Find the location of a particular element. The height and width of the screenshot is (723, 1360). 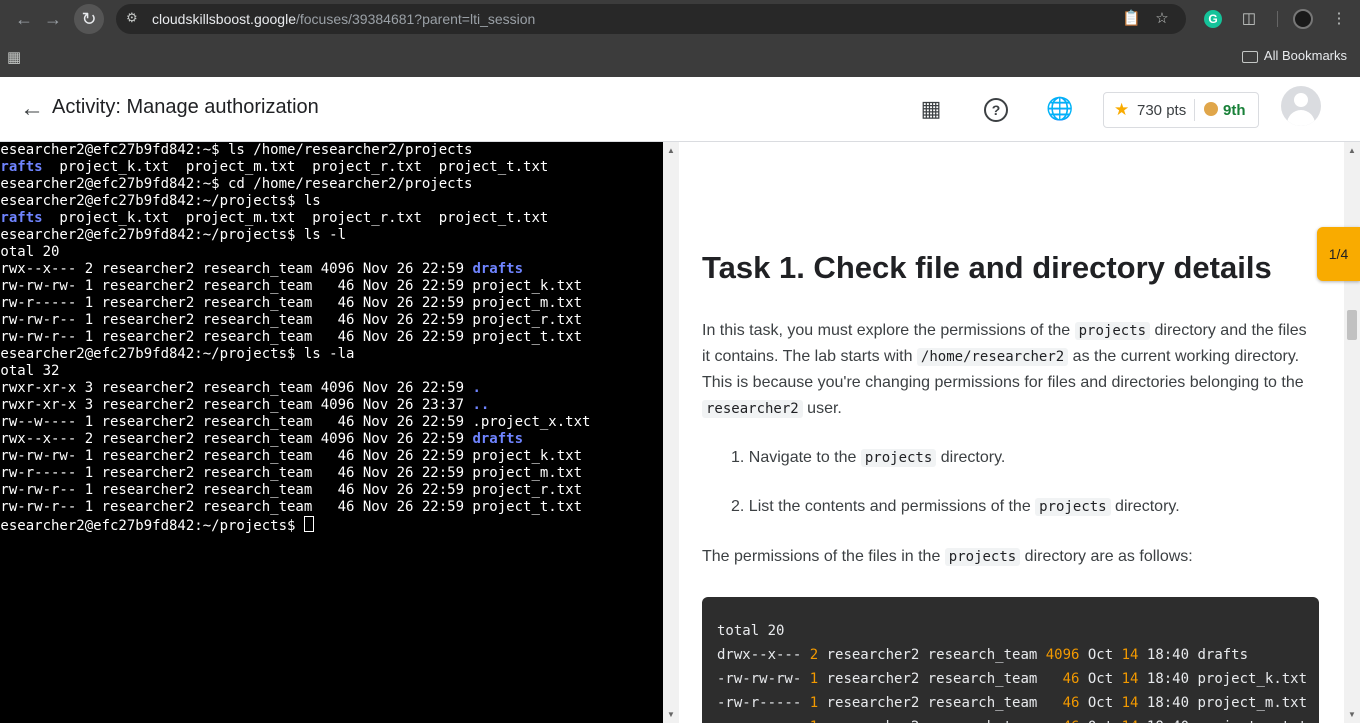

text-segment: -rw-rw-rw- is located at coordinates (763, 679).